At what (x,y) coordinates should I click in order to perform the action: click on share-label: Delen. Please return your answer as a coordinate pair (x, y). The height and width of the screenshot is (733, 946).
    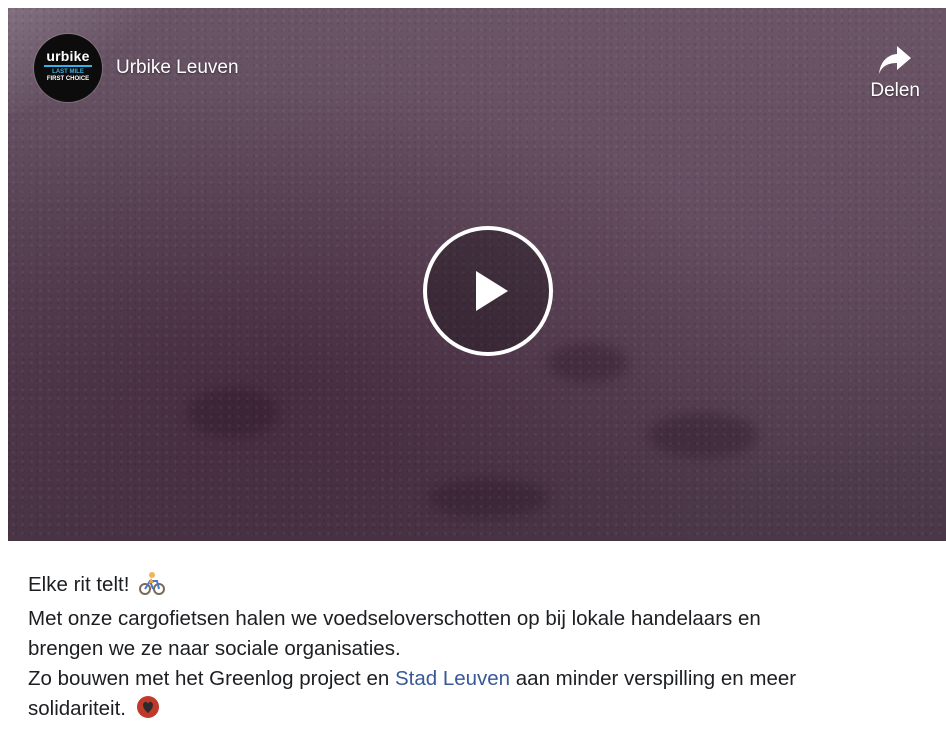
    Looking at the image, I should click on (895, 90).